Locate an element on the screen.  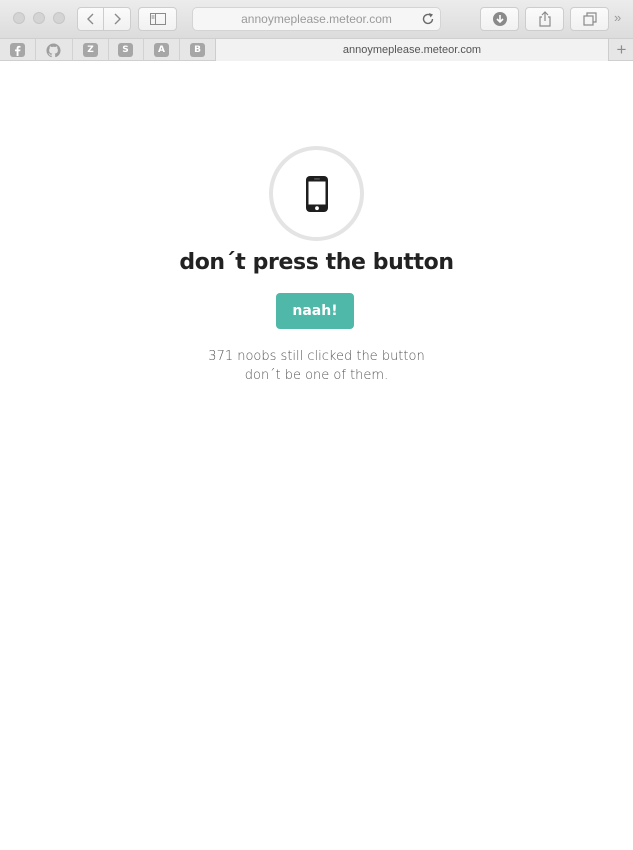
tabs-icon is located at coordinates (589, 19).